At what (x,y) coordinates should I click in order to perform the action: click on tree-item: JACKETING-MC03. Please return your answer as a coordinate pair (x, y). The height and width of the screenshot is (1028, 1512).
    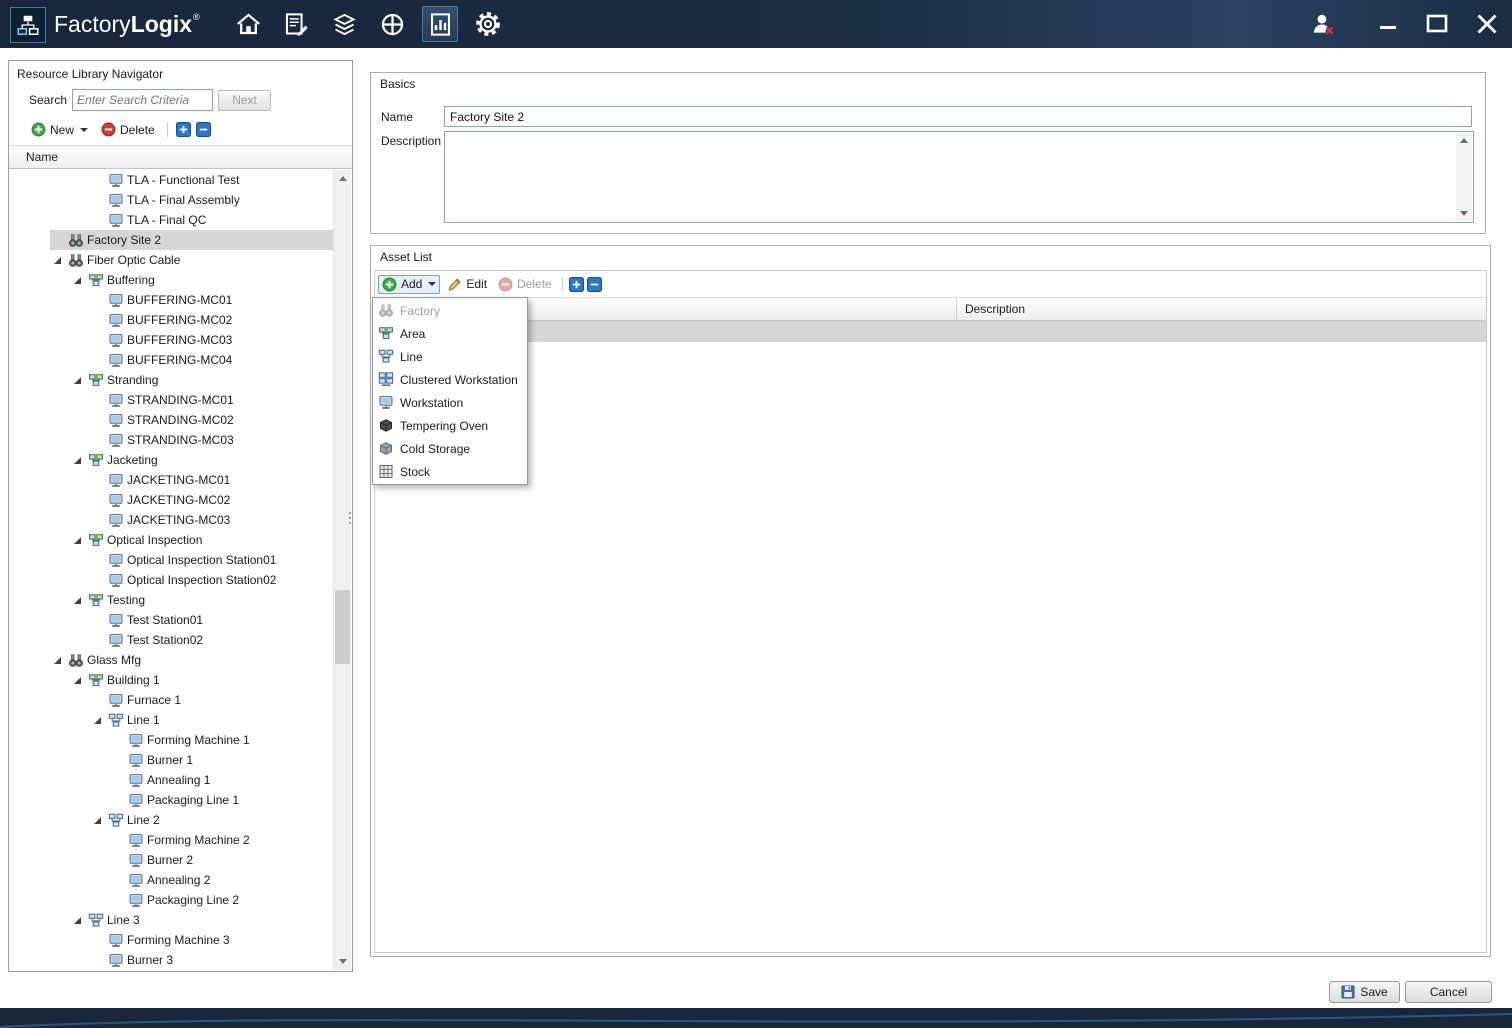
    Looking at the image, I should click on (172, 520).